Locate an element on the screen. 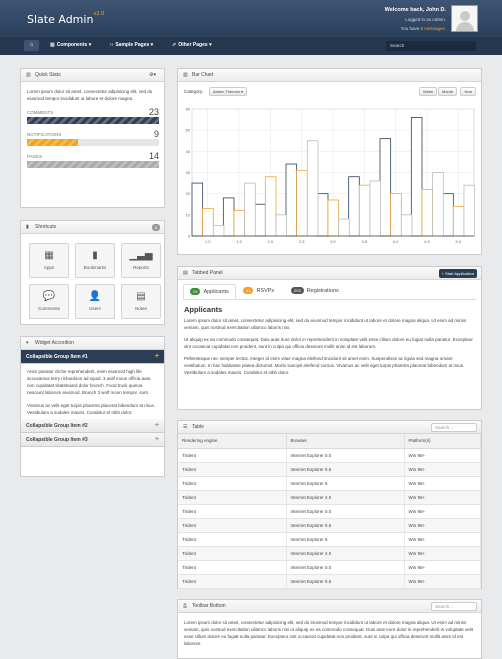 The width and height of the screenshot is (502, 659). external-link-icon: ⇗ is located at coordinates (174, 45).